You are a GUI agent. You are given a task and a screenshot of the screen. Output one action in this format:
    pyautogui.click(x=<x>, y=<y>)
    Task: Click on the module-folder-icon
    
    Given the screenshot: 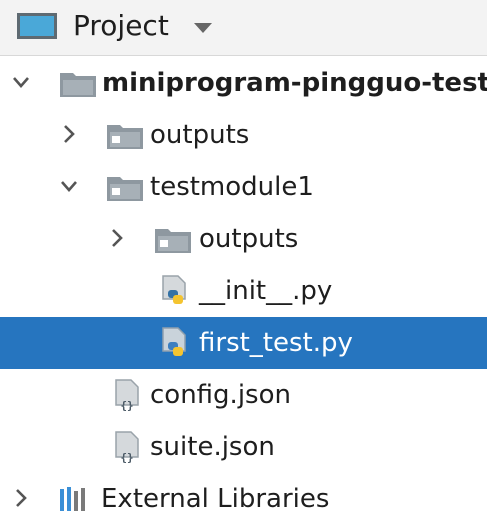 What is the action you would take?
    pyautogui.click(x=78, y=85)
    